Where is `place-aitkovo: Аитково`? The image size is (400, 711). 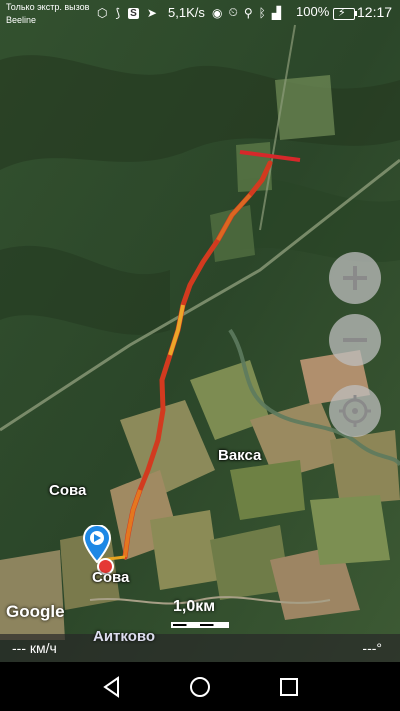 place-aitkovo: Аитково is located at coordinates (124, 636).